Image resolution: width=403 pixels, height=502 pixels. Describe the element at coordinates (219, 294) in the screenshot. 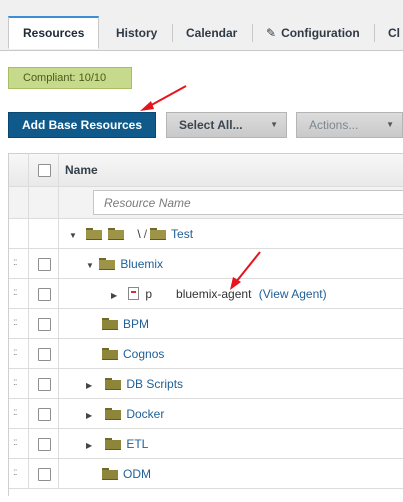

I see `tree-node-bluemix-agent: ▶ p bluemix-agent (View Agent)` at that location.